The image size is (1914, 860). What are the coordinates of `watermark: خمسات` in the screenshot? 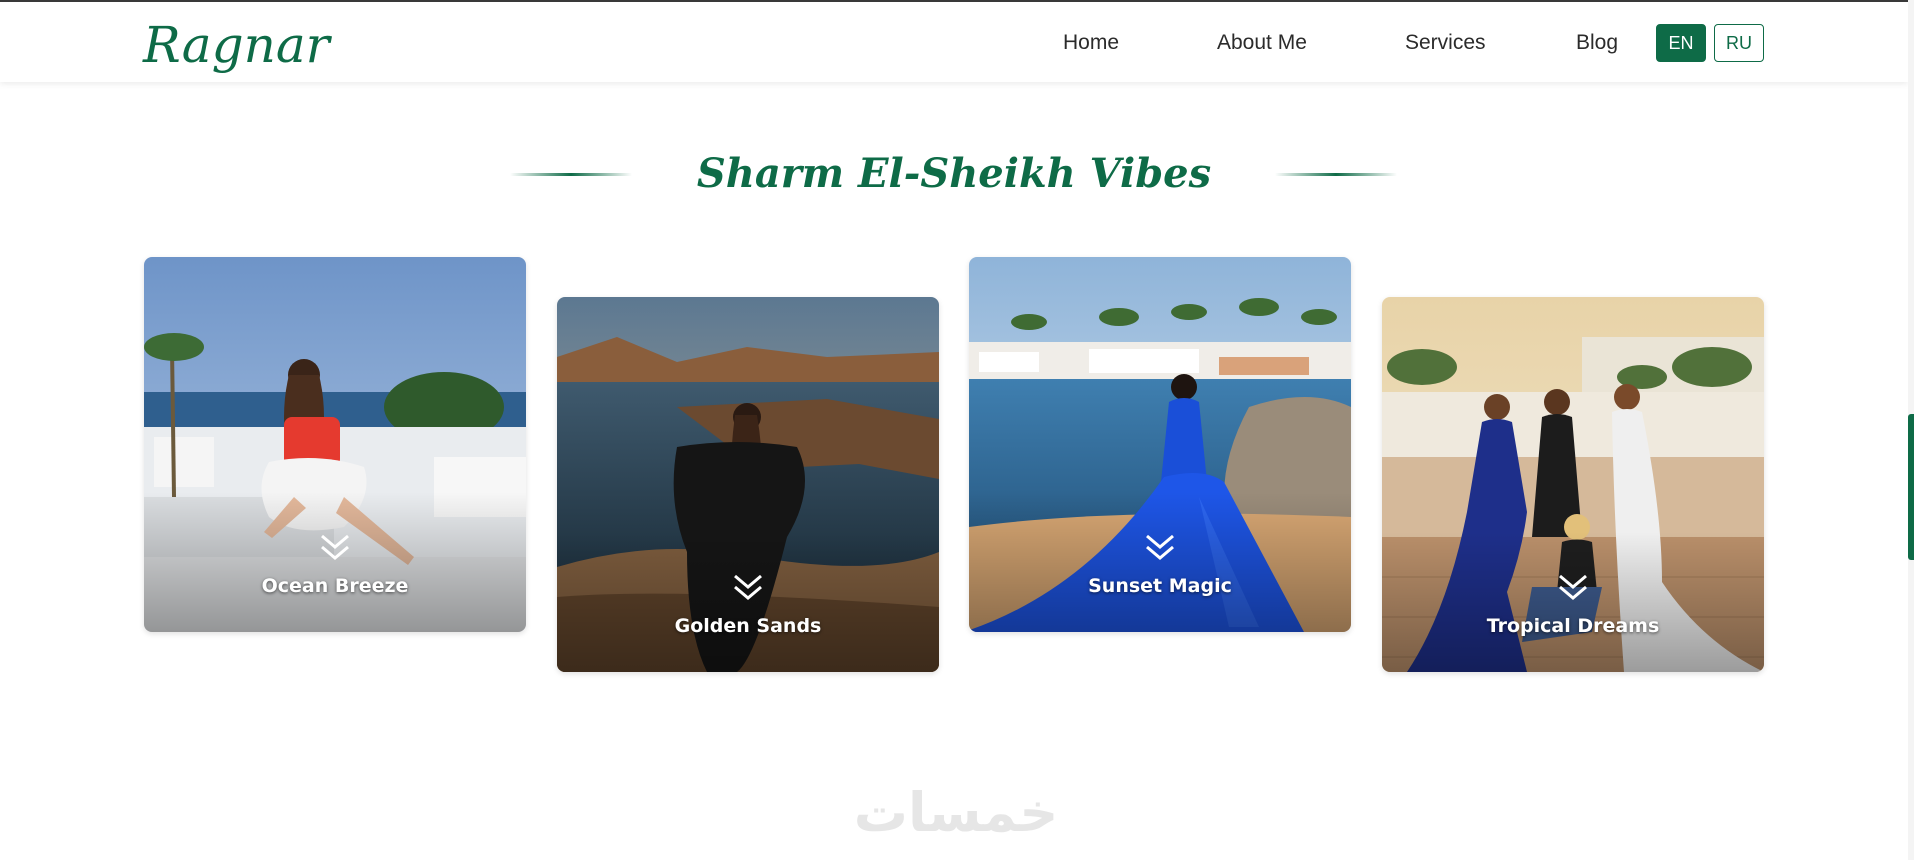 It's located at (956, 812).